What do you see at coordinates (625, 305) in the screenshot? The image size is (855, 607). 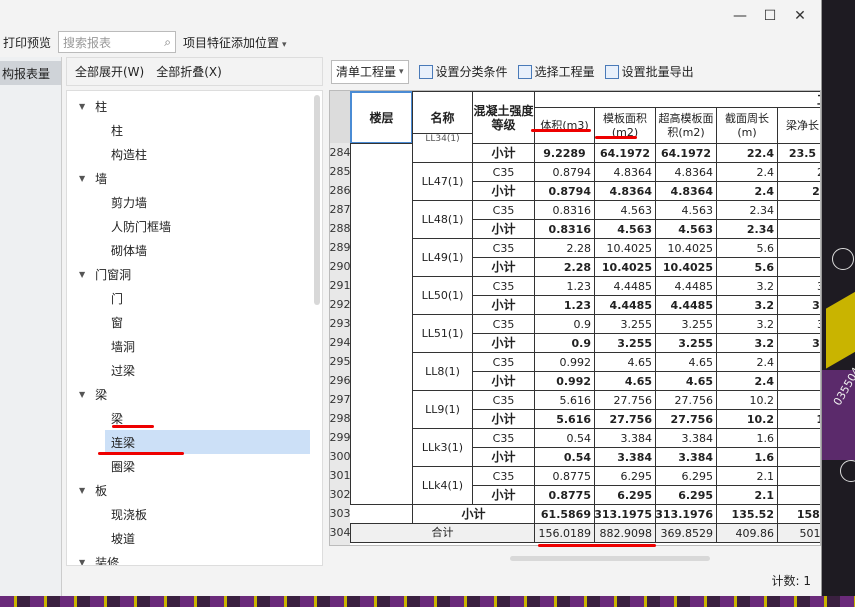 I see `subtotal-formwork: 4.4485` at bounding box center [625, 305].